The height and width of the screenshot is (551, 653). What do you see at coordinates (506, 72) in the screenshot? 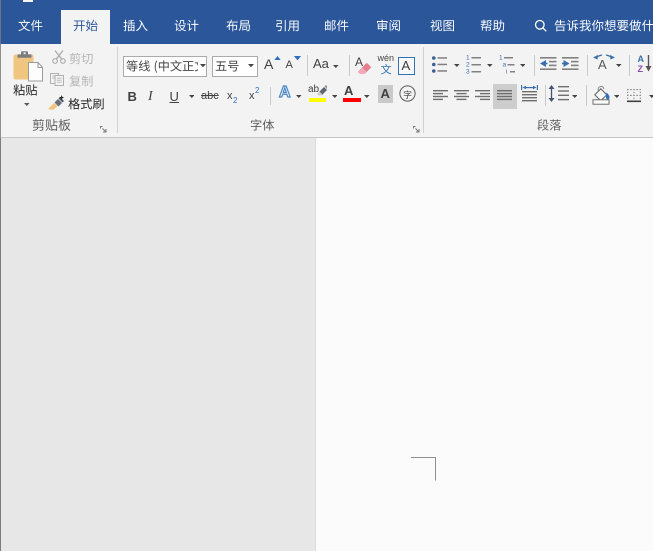
I see `svg-text: i` at bounding box center [506, 72].